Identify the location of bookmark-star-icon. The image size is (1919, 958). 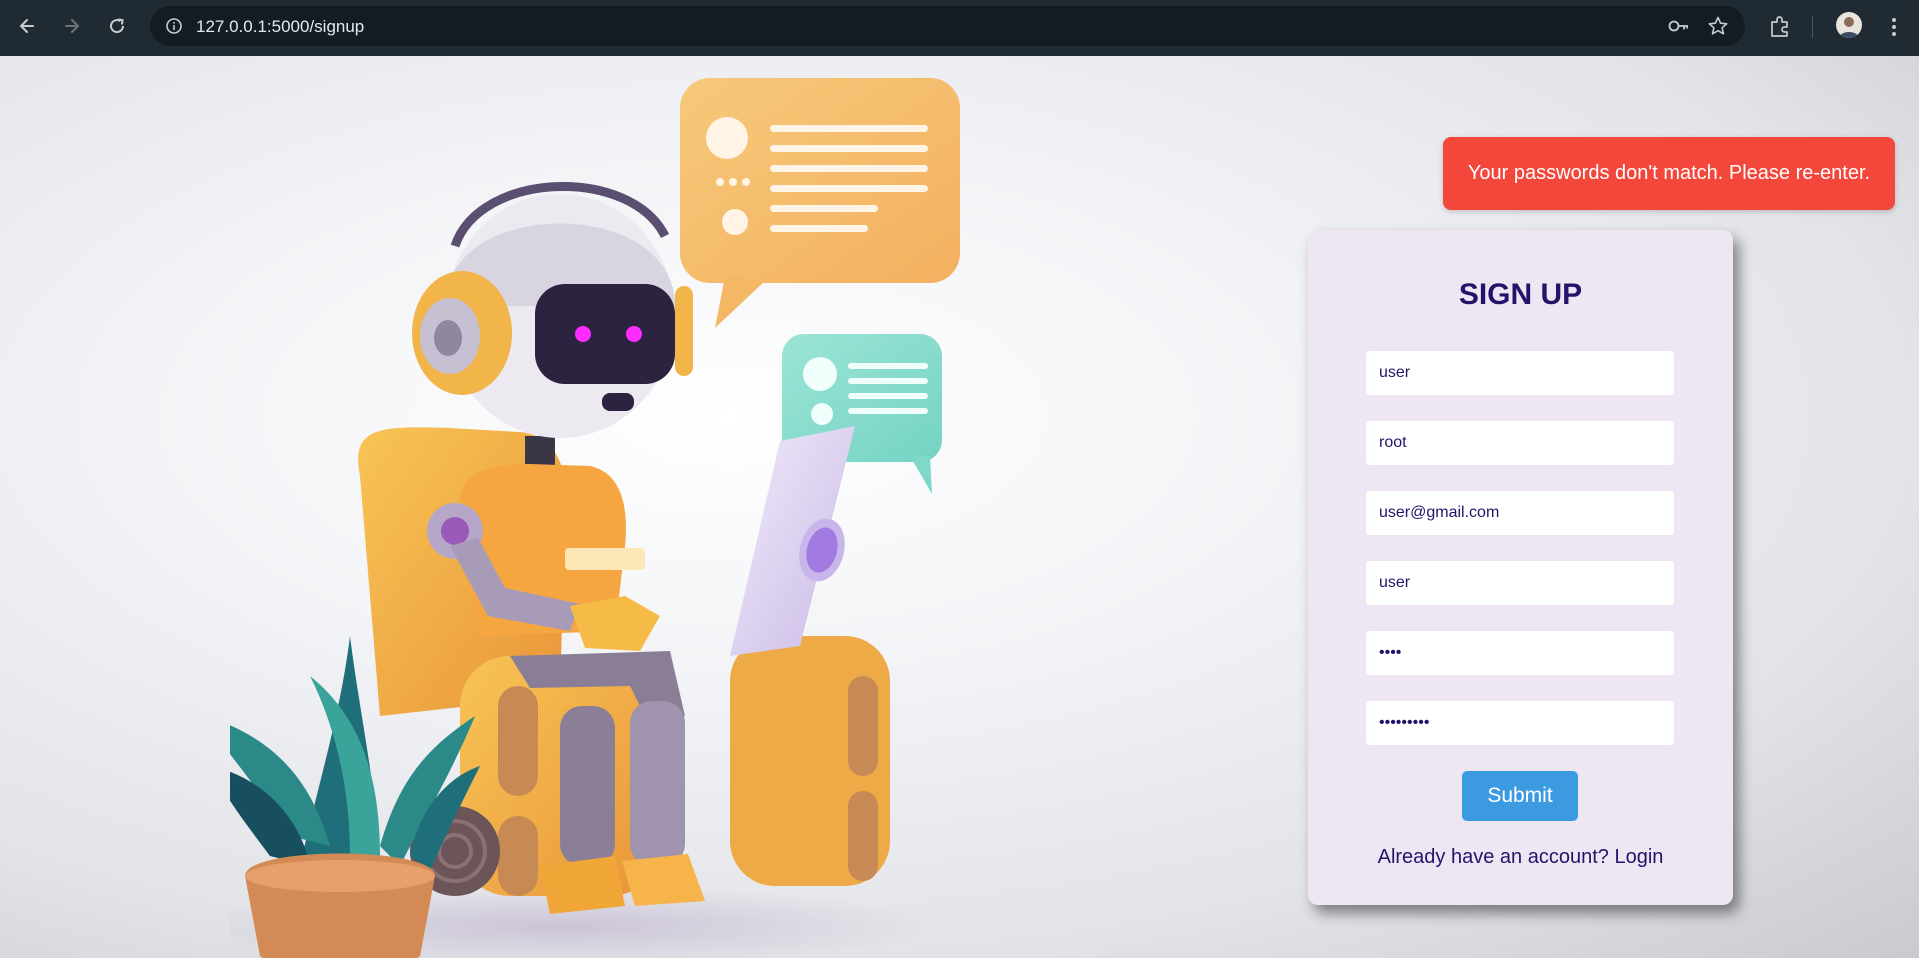
(1718, 26).